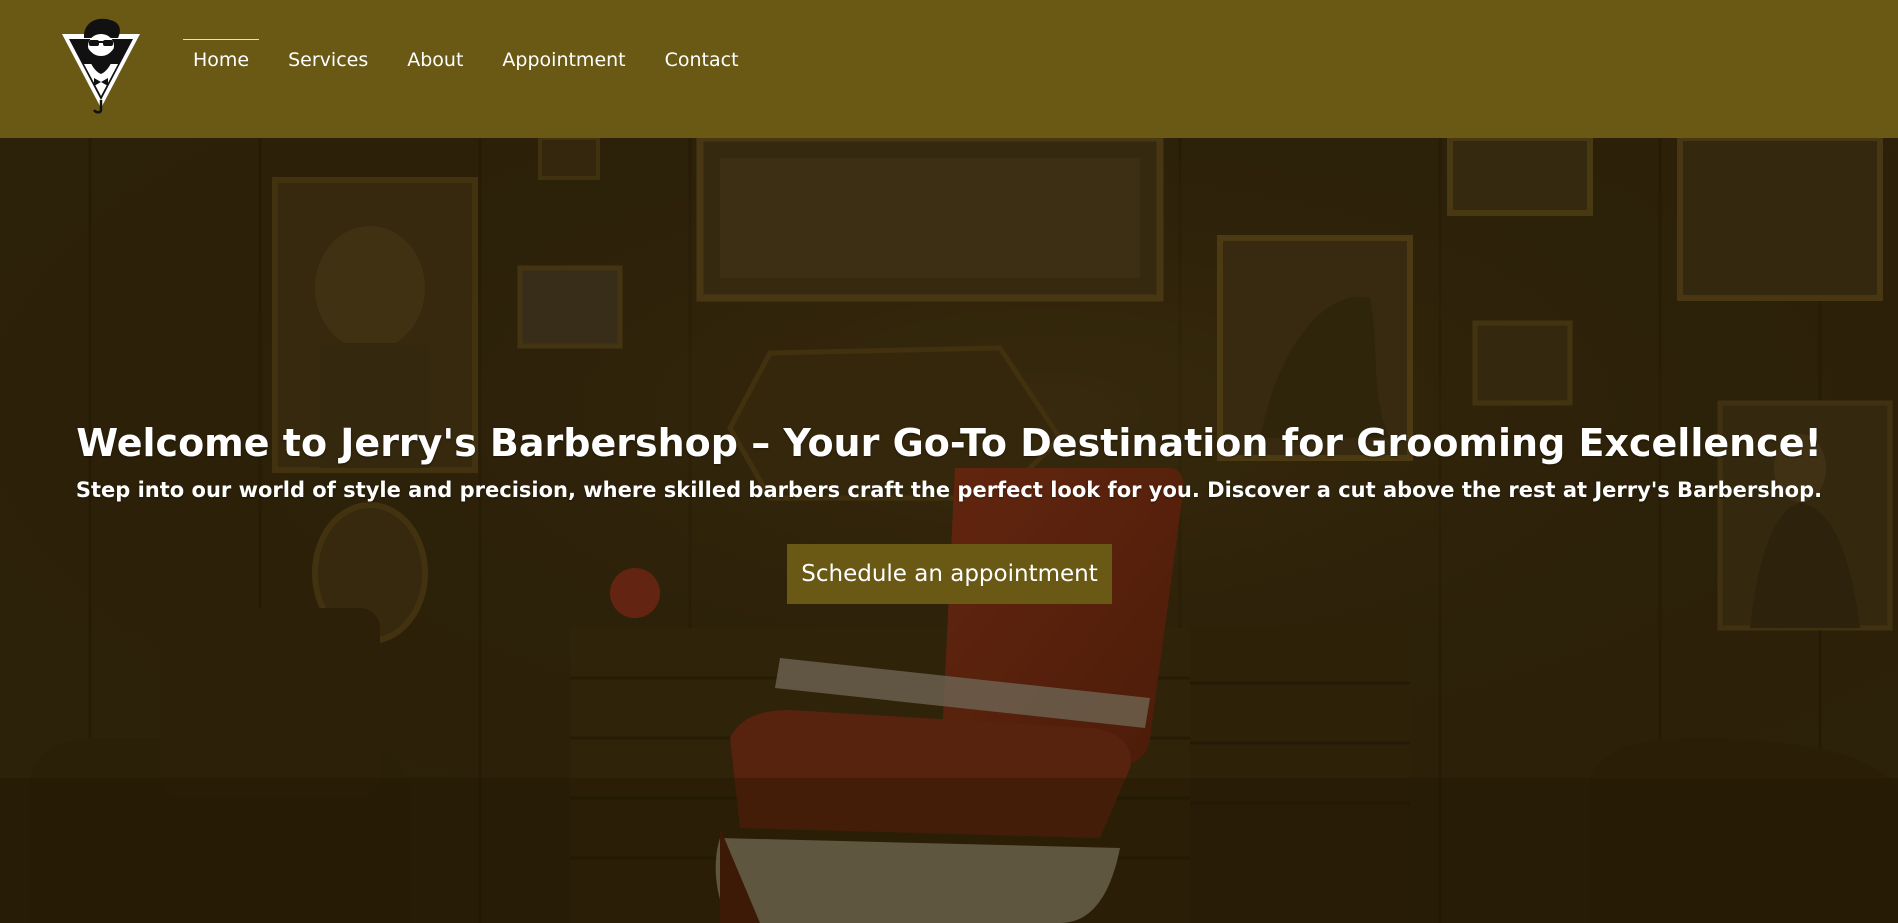 The width and height of the screenshot is (1898, 923). What do you see at coordinates (475, 60) in the screenshot?
I see `main-navigation: Home Services About Appointment Contact` at bounding box center [475, 60].